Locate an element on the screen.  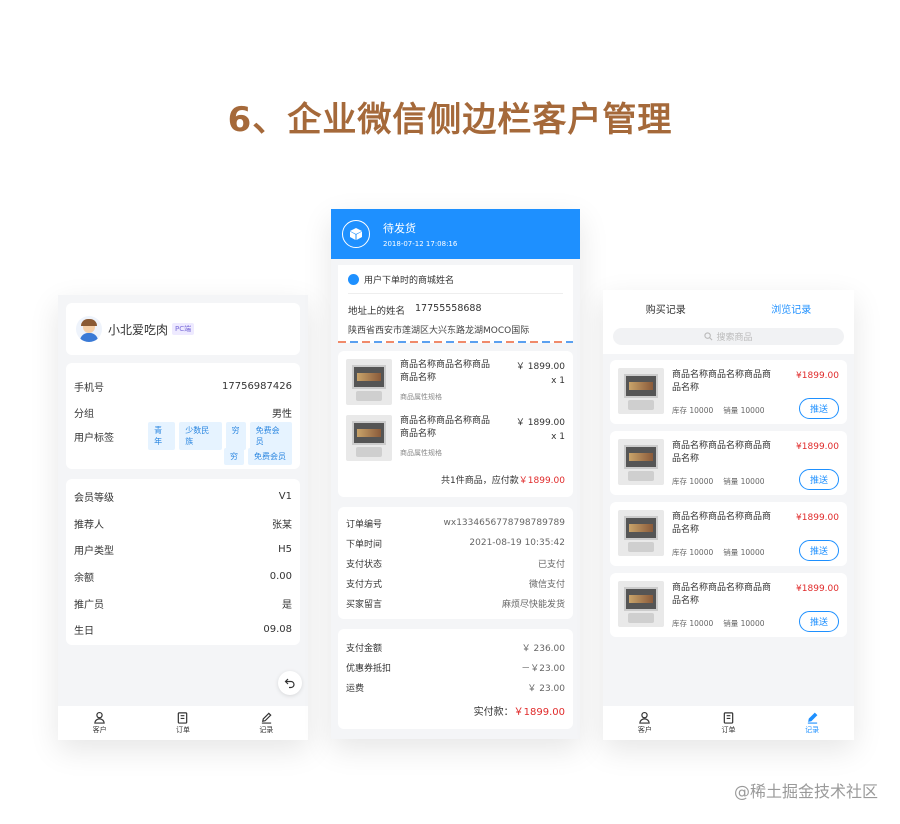
total-amount: ￥1899.00 is located at coordinates (541, 481).